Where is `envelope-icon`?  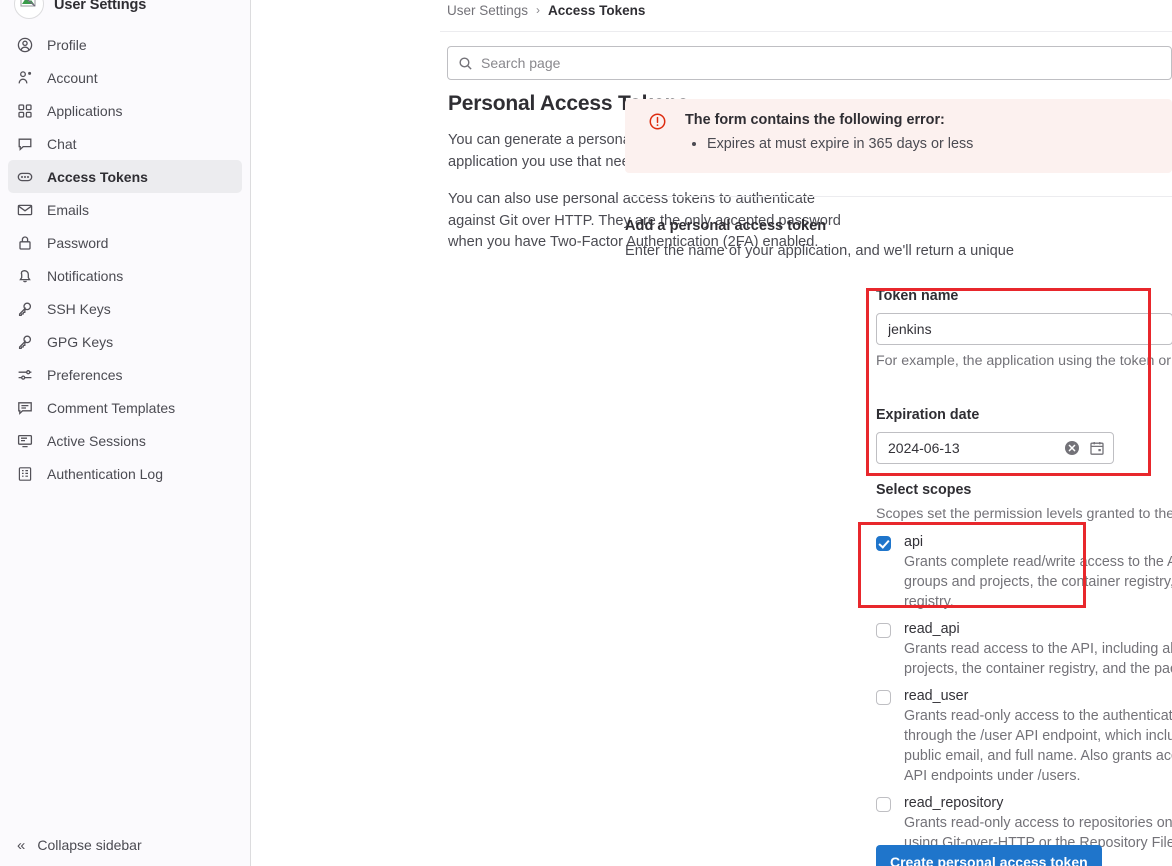
envelope-icon is located at coordinates (25, 210).